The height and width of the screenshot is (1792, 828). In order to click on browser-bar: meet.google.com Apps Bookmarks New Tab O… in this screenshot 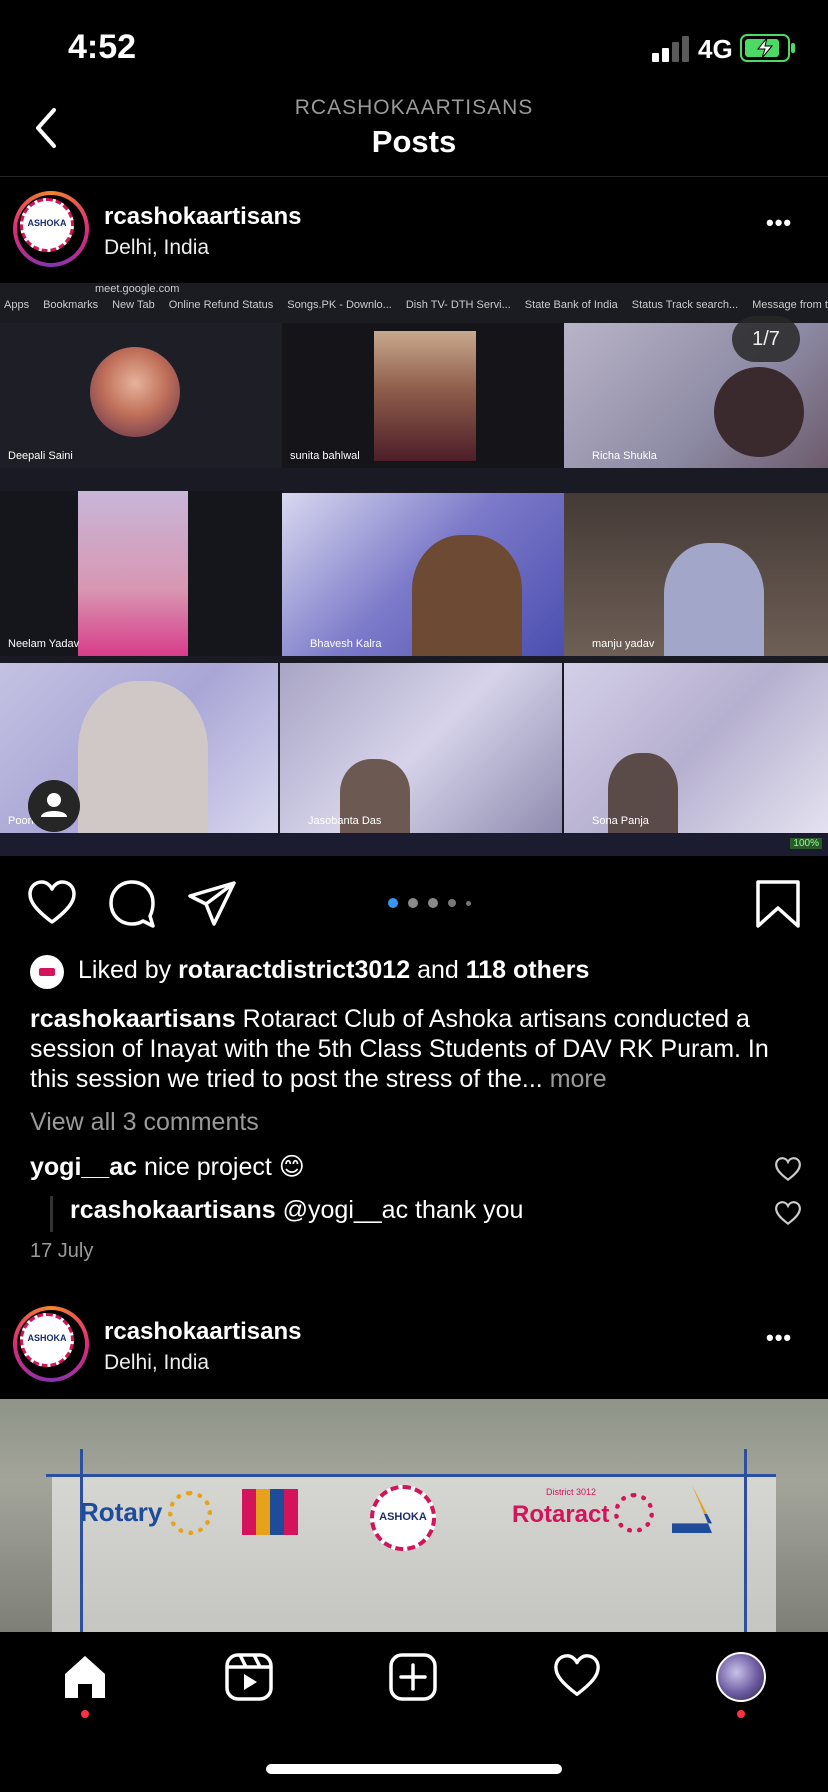, I will do `click(414, 303)`.